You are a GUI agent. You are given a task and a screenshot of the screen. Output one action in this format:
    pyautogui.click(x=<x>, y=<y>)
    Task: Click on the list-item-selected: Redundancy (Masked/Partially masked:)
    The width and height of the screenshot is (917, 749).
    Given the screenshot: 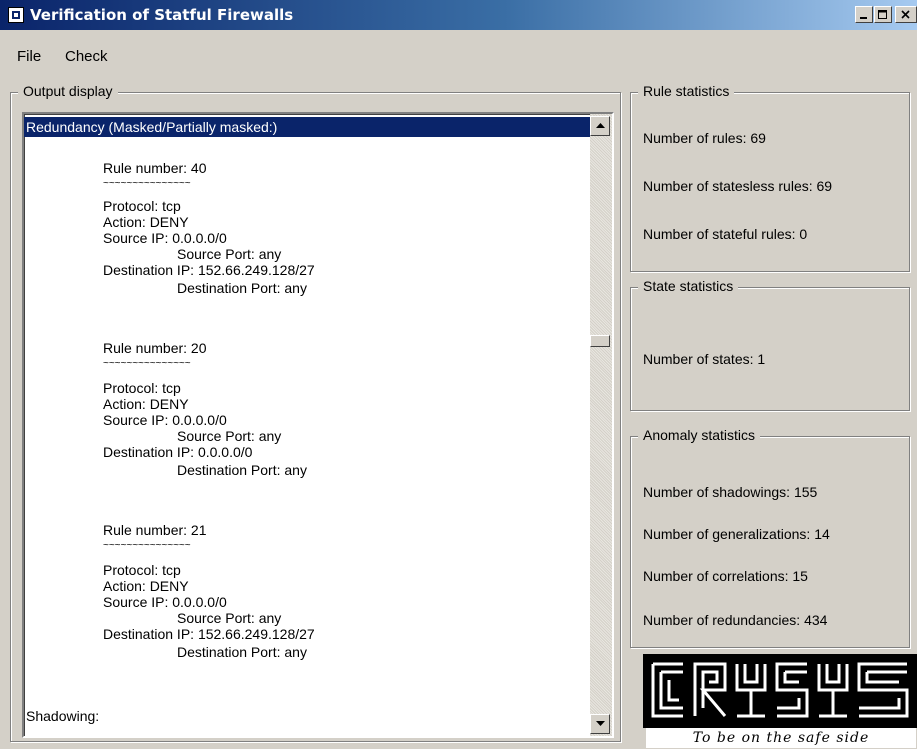 What is the action you would take?
    pyautogui.click(x=307, y=127)
    